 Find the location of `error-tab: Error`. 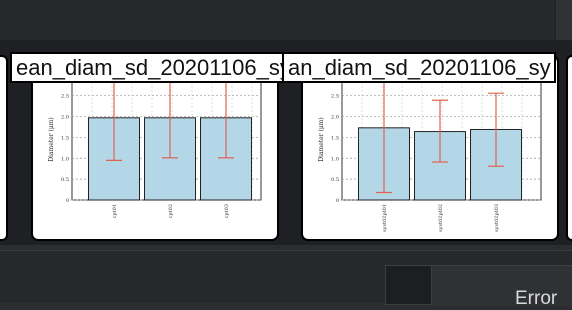

error-tab: Error is located at coordinates (502, 287).